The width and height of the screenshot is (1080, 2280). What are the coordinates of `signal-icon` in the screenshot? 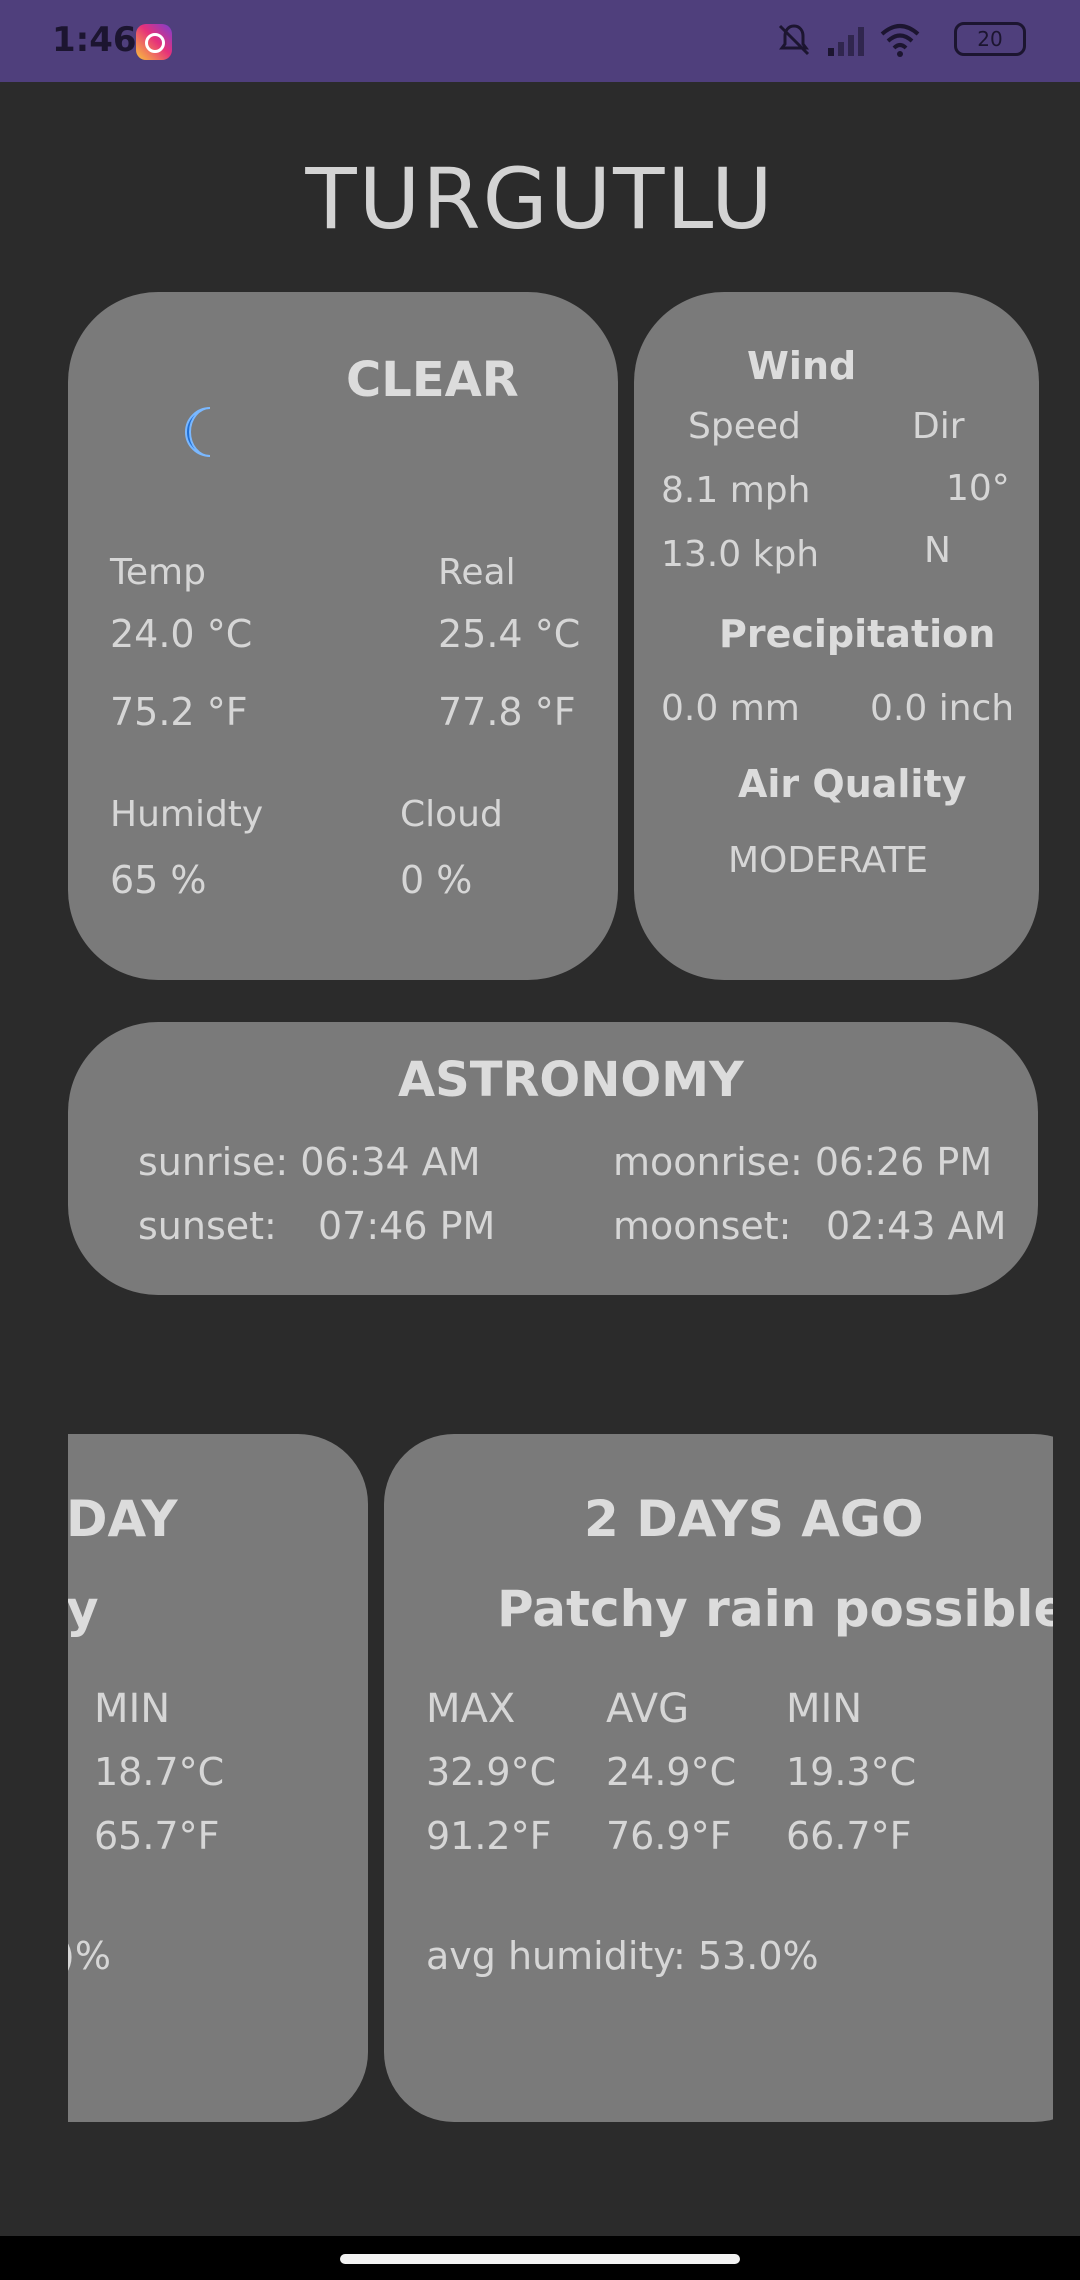 It's located at (846, 41).